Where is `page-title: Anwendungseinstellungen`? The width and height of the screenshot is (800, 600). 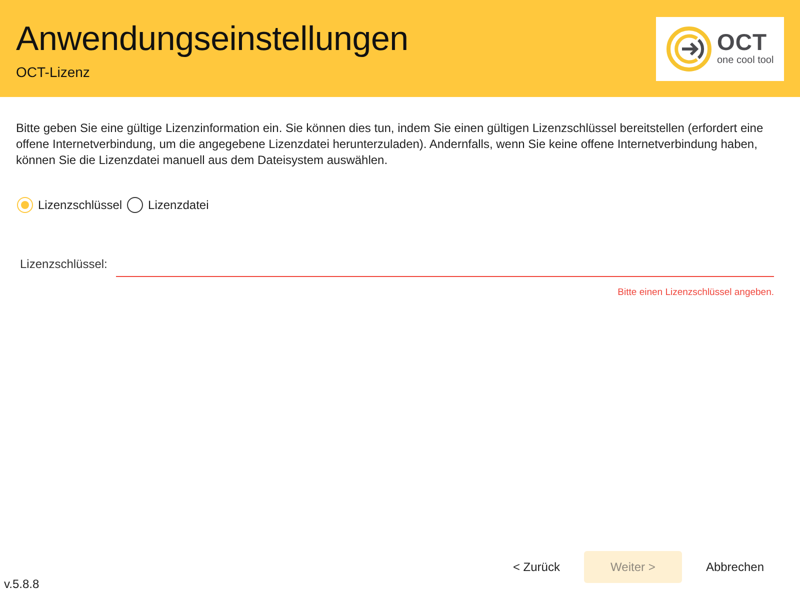 page-title: Anwendungseinstellungen is located at coordinates (212, 39).